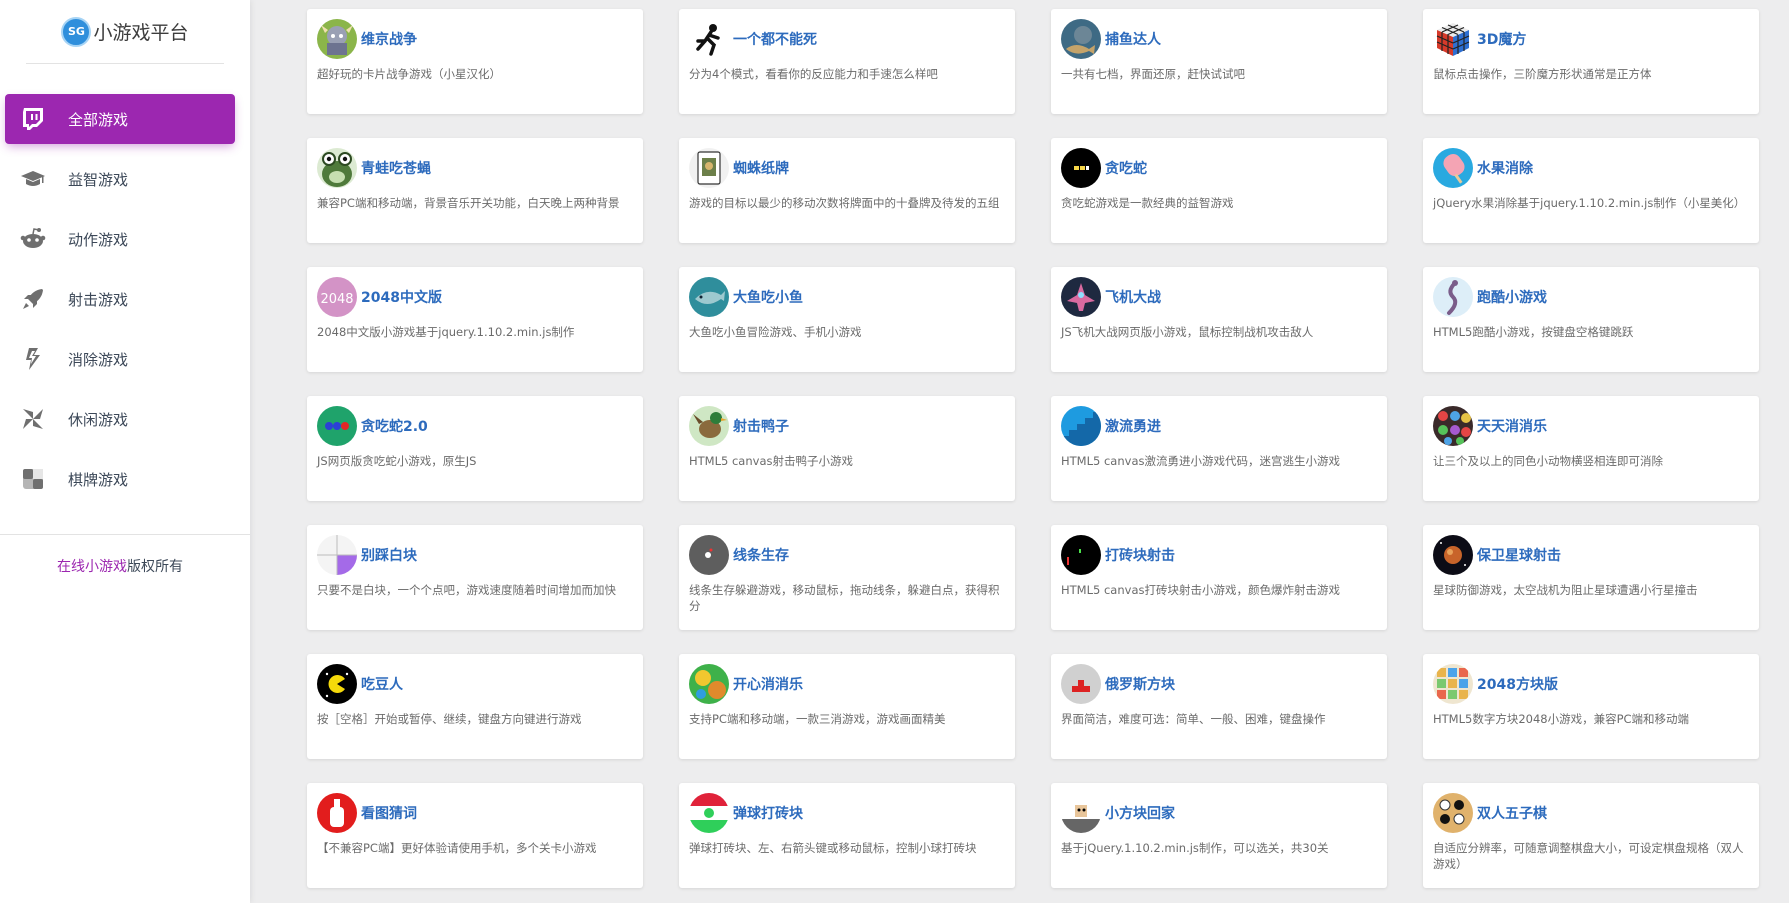 This screenshot has height=903, width=1789. Describe the element at coordinates (1219, 835) in the screenshot. I see `game-card: 小方块回家 基于jQuery.1.10.2.min.js制作，可以选关，共30关` at that location.